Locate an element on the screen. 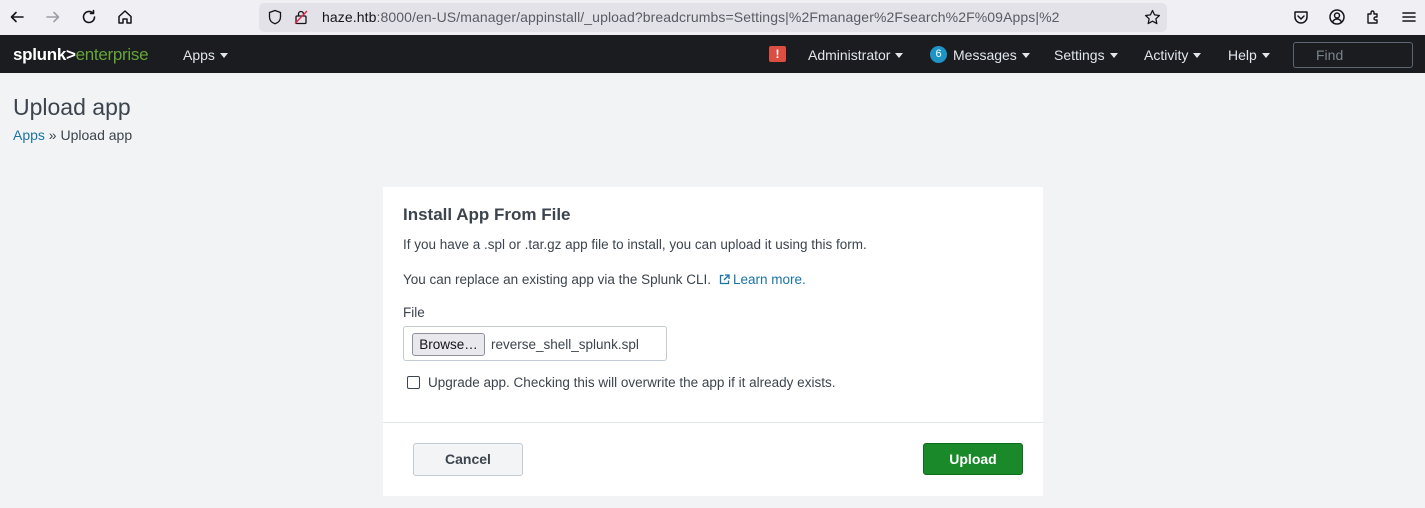 This screenshot has width=1425, height=508. upload-button: Upload is located at coordinates (973, 459).